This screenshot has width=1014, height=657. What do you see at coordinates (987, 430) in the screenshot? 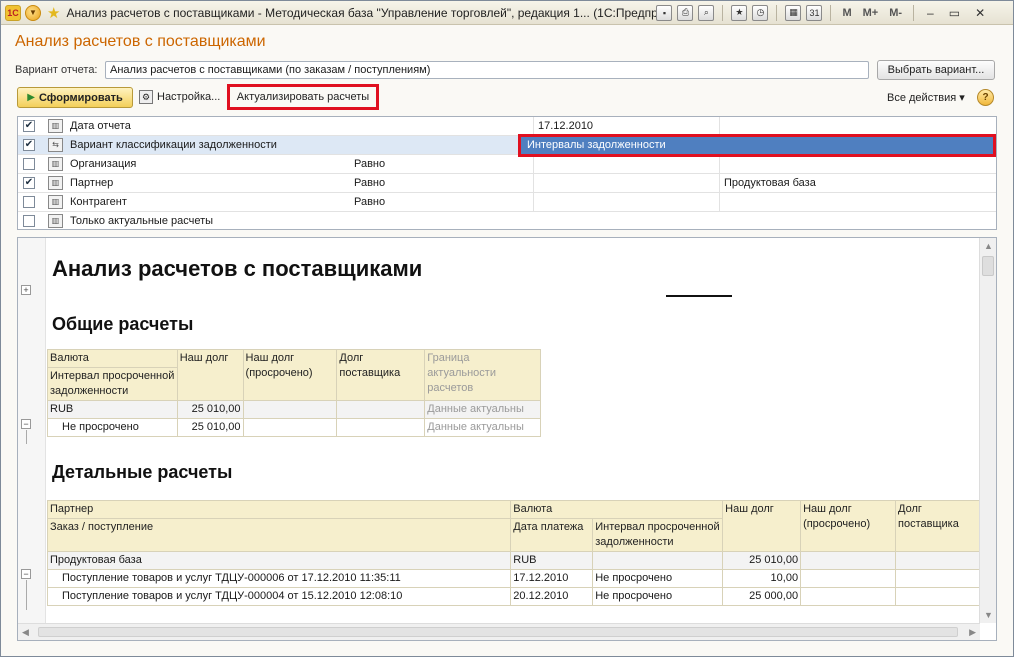
I see `vertical-scrollbar: ▲ ▼` at bounding box center [987, 430].